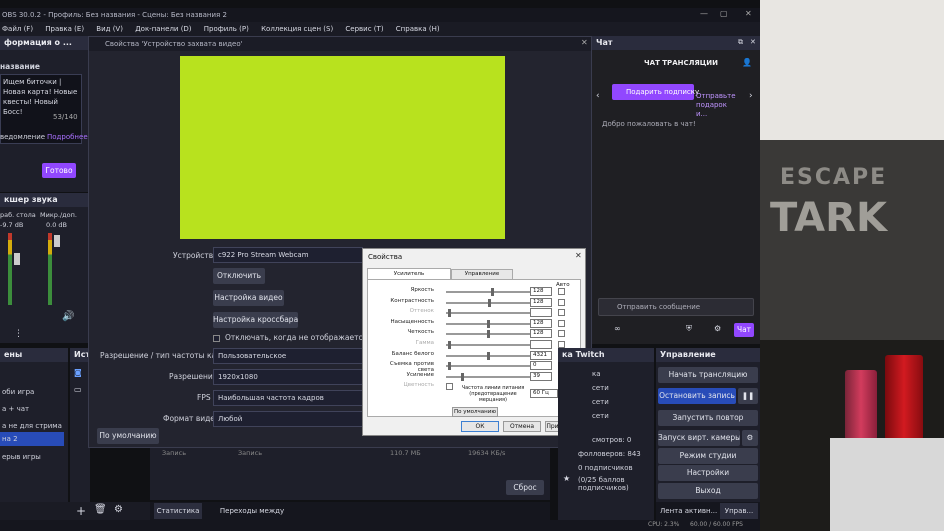 The height and width of the screenshot is (531, 944). I want to click on tab-stats: Статистика, so click(178, 511).